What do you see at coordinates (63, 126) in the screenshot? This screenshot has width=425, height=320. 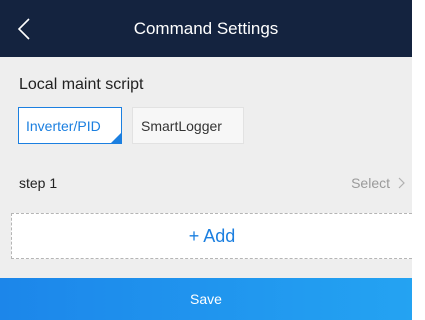 I see `tab-label: Inverter/PID` at bounding box center [63, 126].